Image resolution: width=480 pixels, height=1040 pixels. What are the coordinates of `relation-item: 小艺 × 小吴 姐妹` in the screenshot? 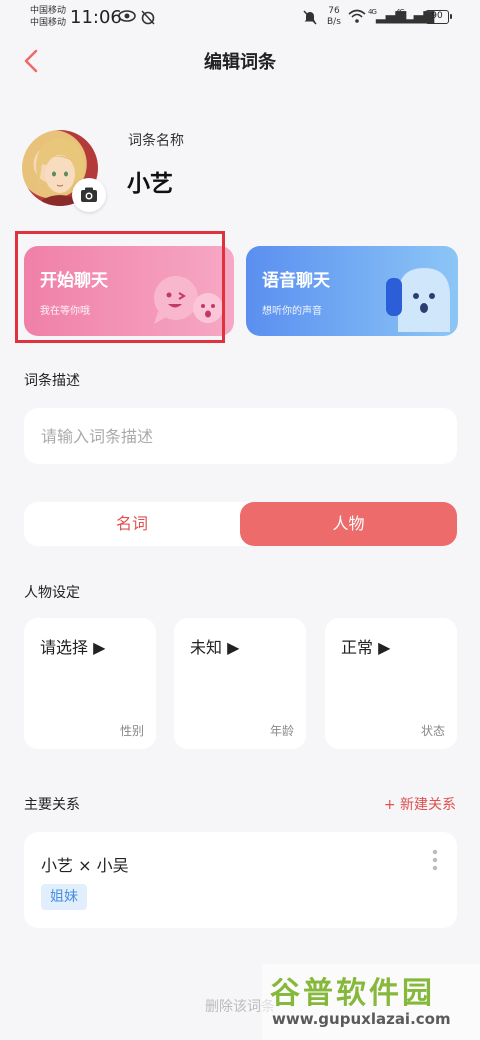 It's located at (240, 880).